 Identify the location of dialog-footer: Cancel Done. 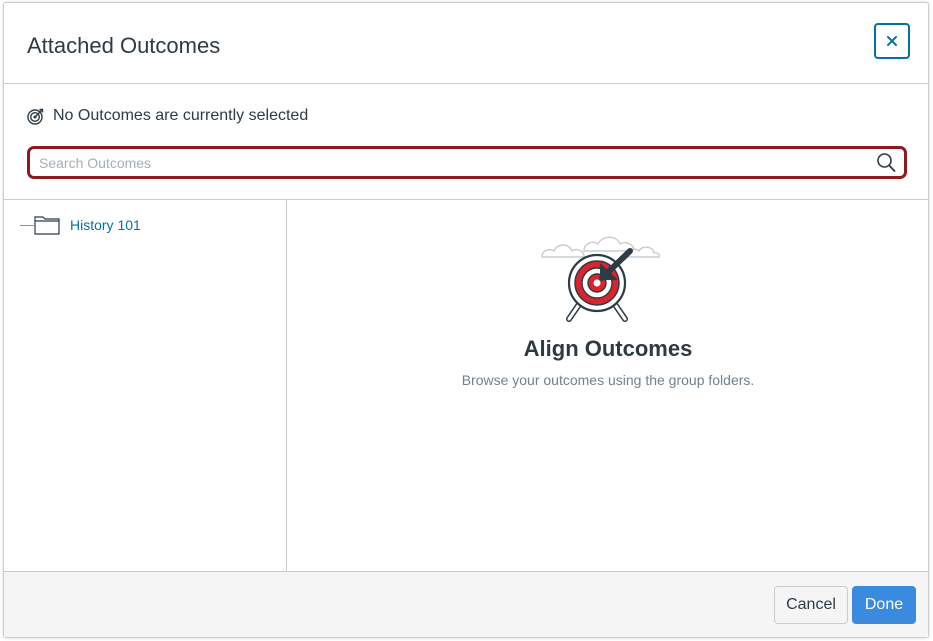
(466, 604).